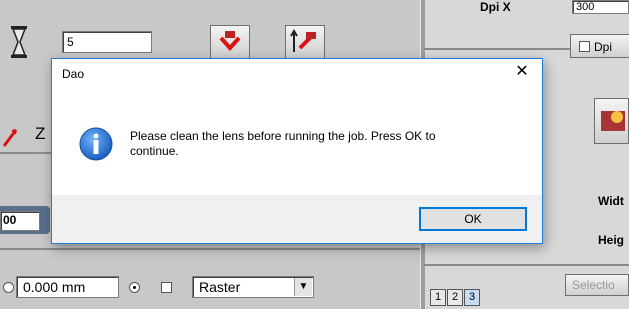 The width and height of the screenshot is (629, 309). I want to click on mode-select-value: Raster, so click(220, 287).